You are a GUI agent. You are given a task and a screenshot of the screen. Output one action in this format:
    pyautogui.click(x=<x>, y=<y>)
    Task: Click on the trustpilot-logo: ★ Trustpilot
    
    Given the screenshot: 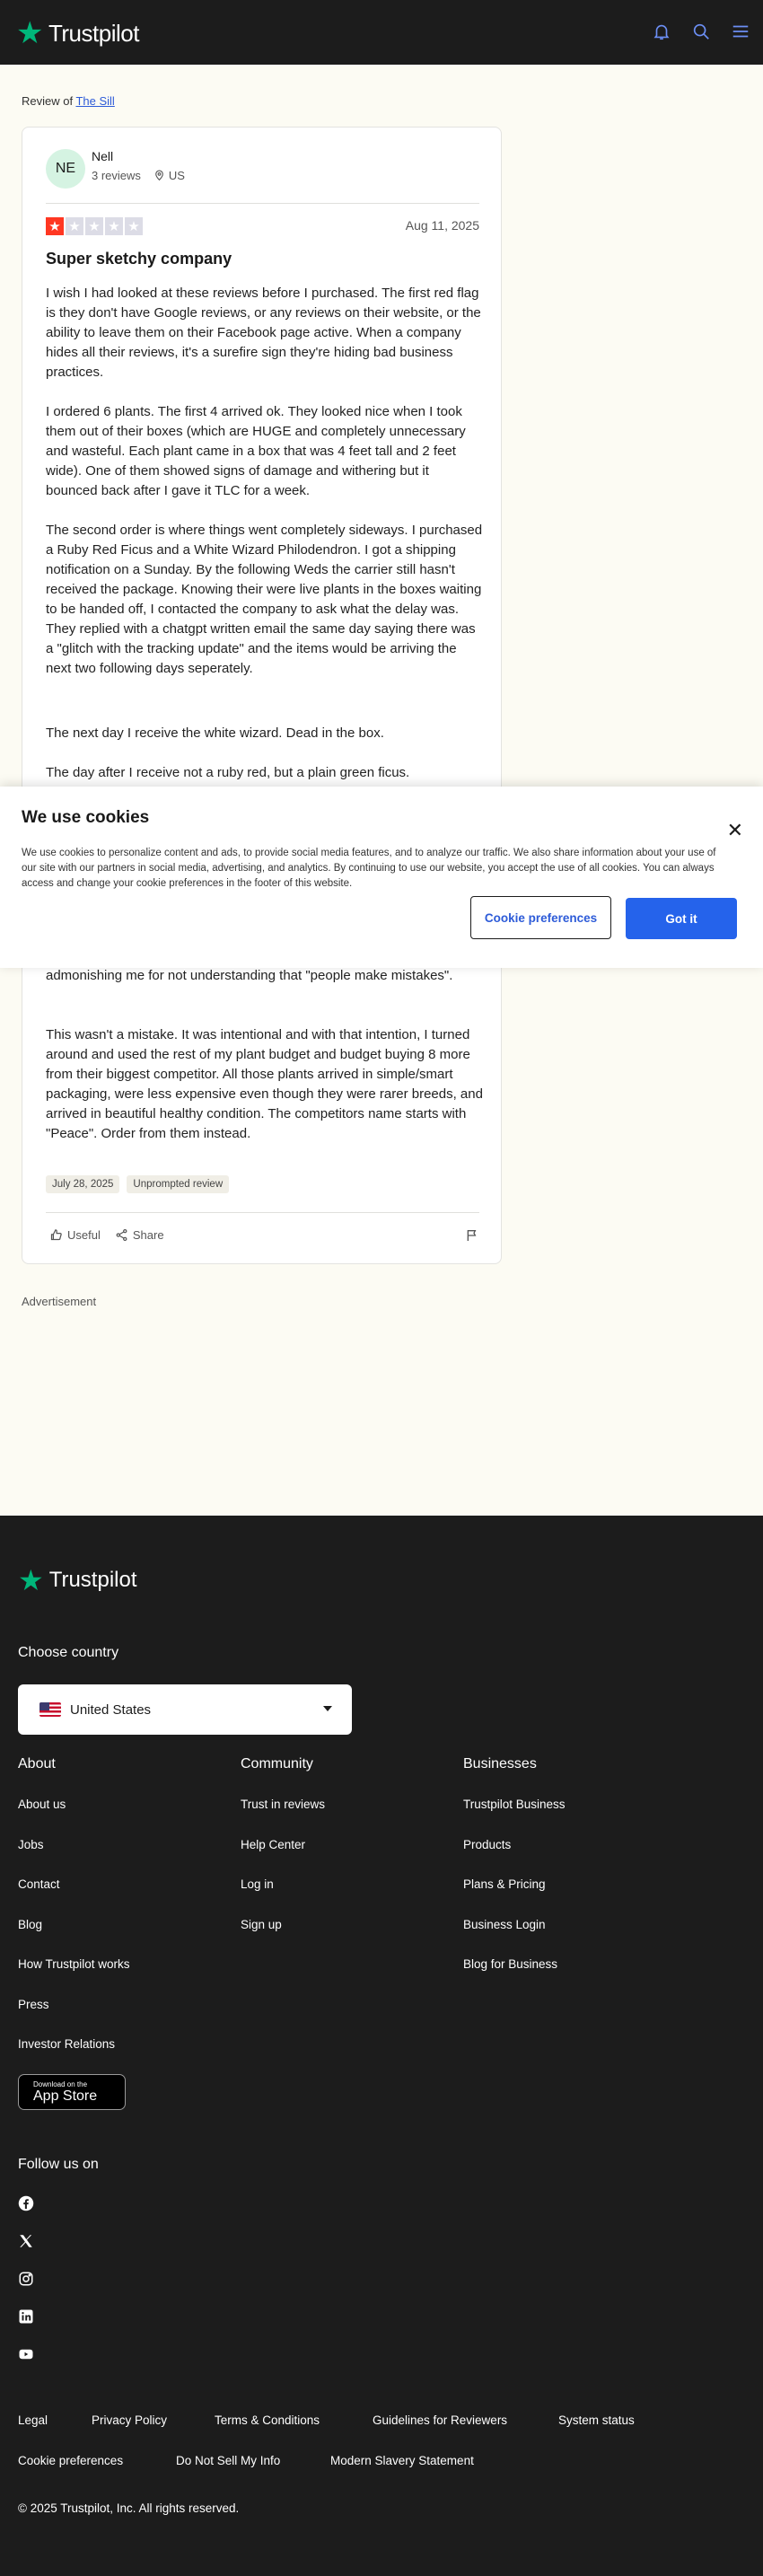 What is the action you would take?
    pyautogui.click(x=77, y=33)
    